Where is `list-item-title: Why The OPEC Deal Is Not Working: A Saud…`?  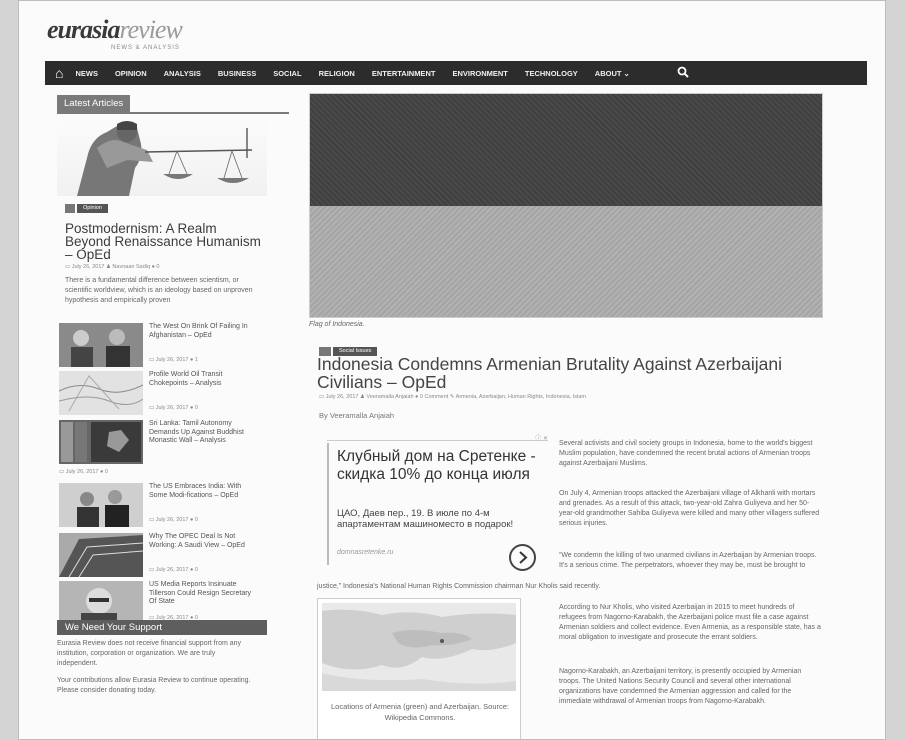 list-item-title: Why The OPEC Deal Is Not Working: A Saud… is located at coordinates (197, 541).